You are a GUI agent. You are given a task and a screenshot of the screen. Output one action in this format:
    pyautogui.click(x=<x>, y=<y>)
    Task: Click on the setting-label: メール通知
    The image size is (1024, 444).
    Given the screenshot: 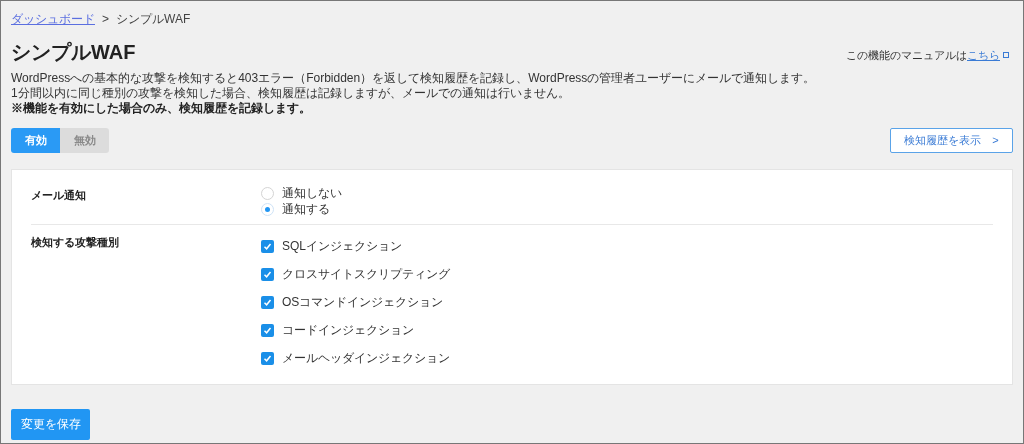 What is the action you would take?
    pyautogui.click(x=59, y=194)
    